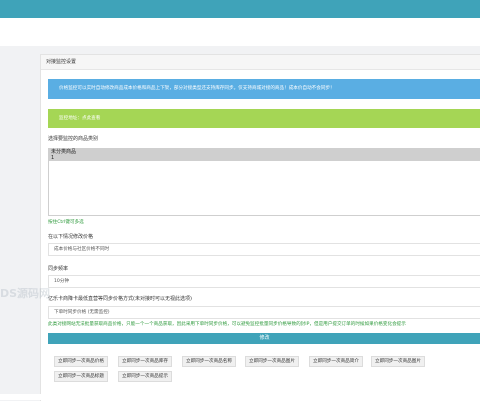 This screenshot has height=401, width=480. I want to click on category-label: 选择要监控的商品类别, so click(73, 139).